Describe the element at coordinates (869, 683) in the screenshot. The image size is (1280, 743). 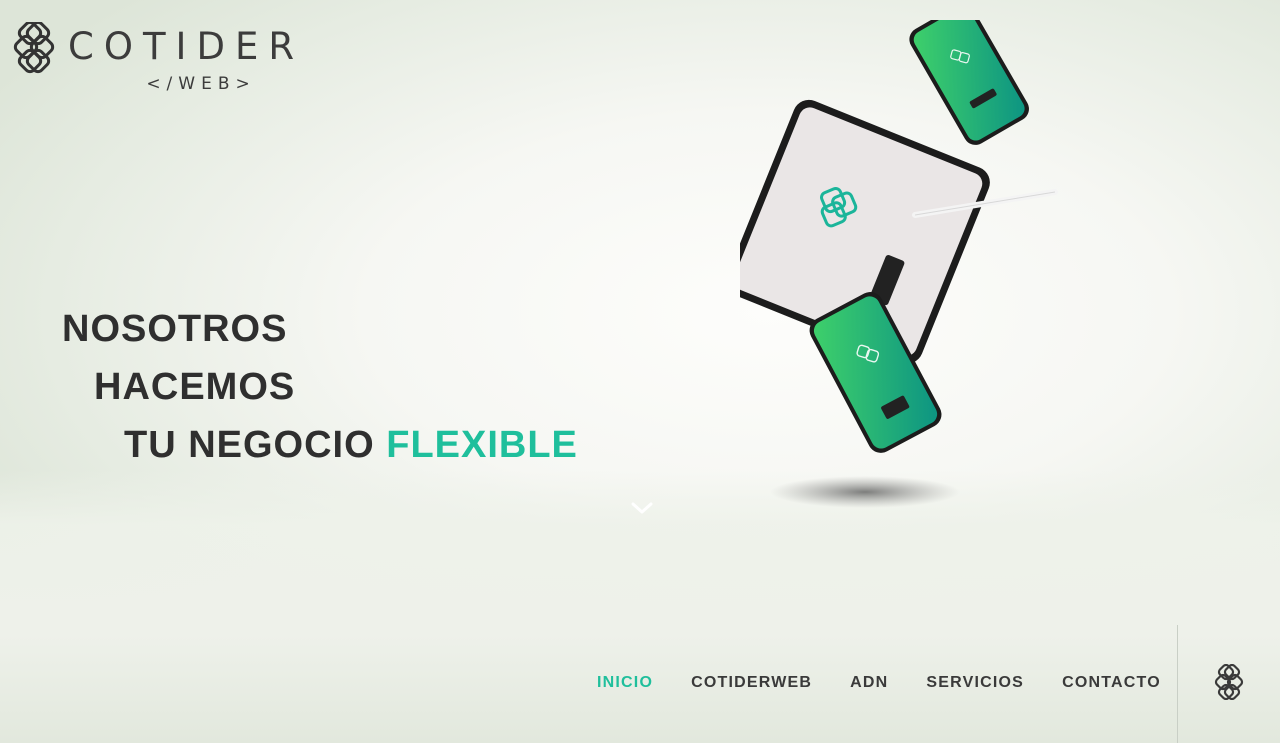
I see `nav-item-adn: ADN` at that location.